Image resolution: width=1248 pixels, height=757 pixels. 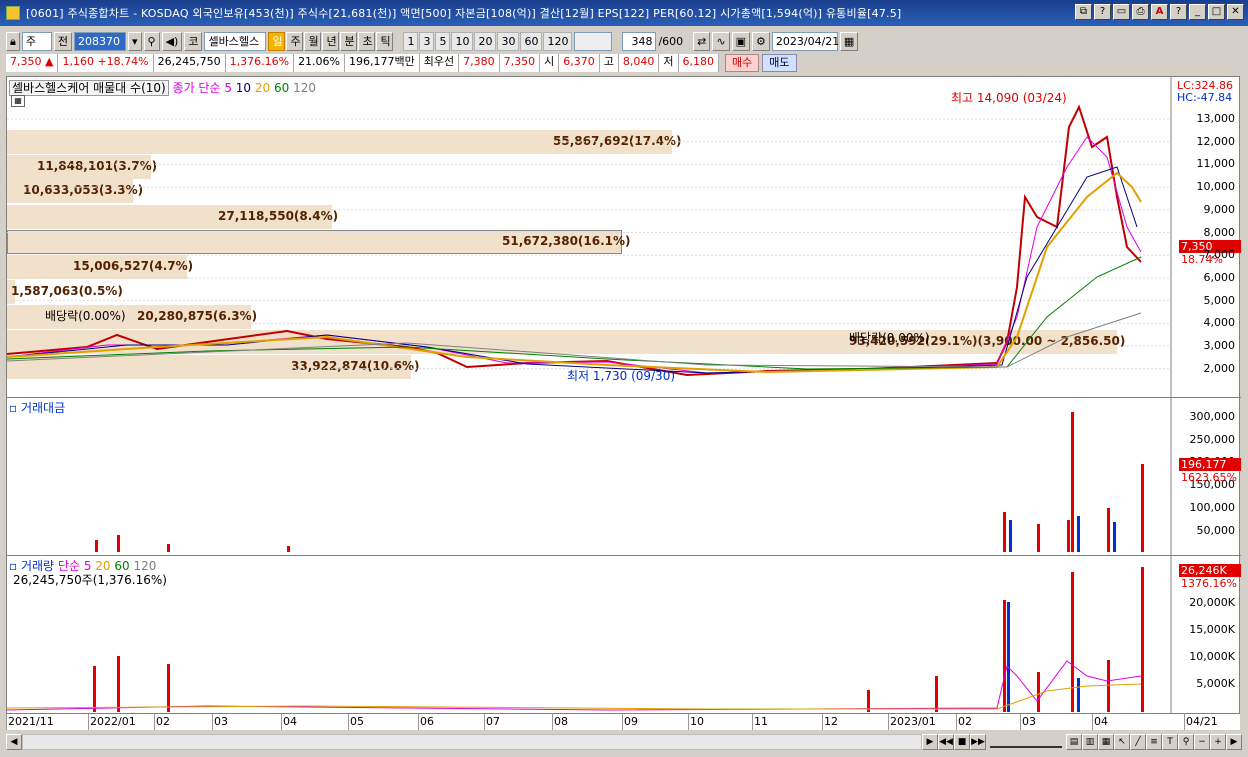 I want to click on market-select: 주, so click(x=36, y=41).